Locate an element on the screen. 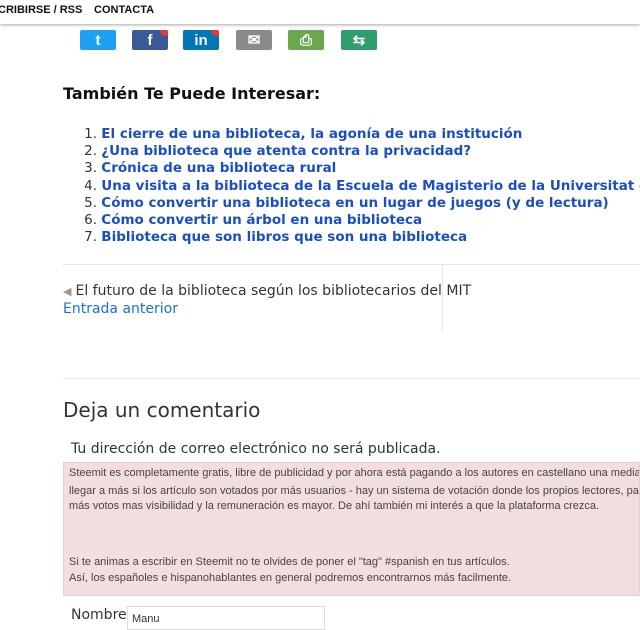 The height and width of the screenshot is (630, 640). email-share-button: ✉ is located at coordinates (254, 40).